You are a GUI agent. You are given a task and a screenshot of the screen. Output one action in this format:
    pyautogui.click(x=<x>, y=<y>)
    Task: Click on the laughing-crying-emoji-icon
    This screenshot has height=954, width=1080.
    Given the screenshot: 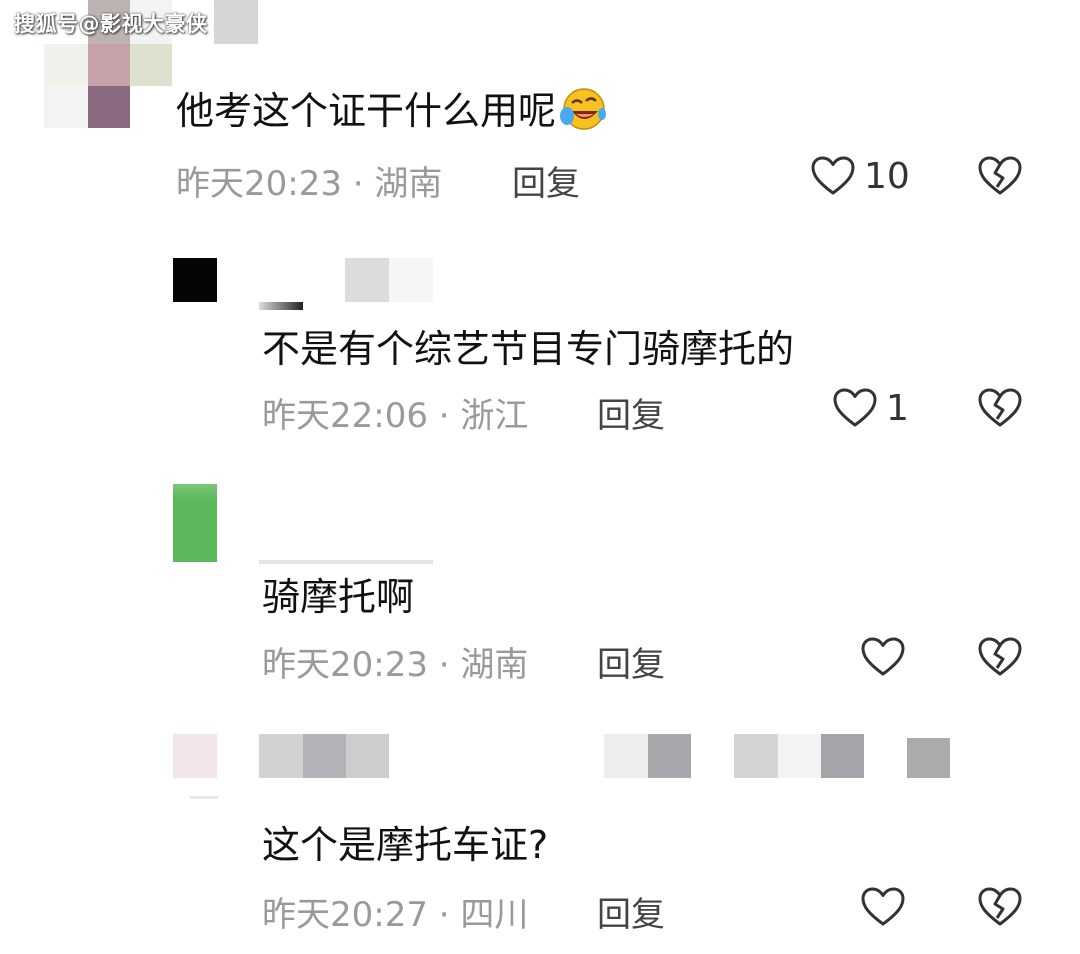 What is the action you would take?
    pyautogui.click(x=582, y=113)
    